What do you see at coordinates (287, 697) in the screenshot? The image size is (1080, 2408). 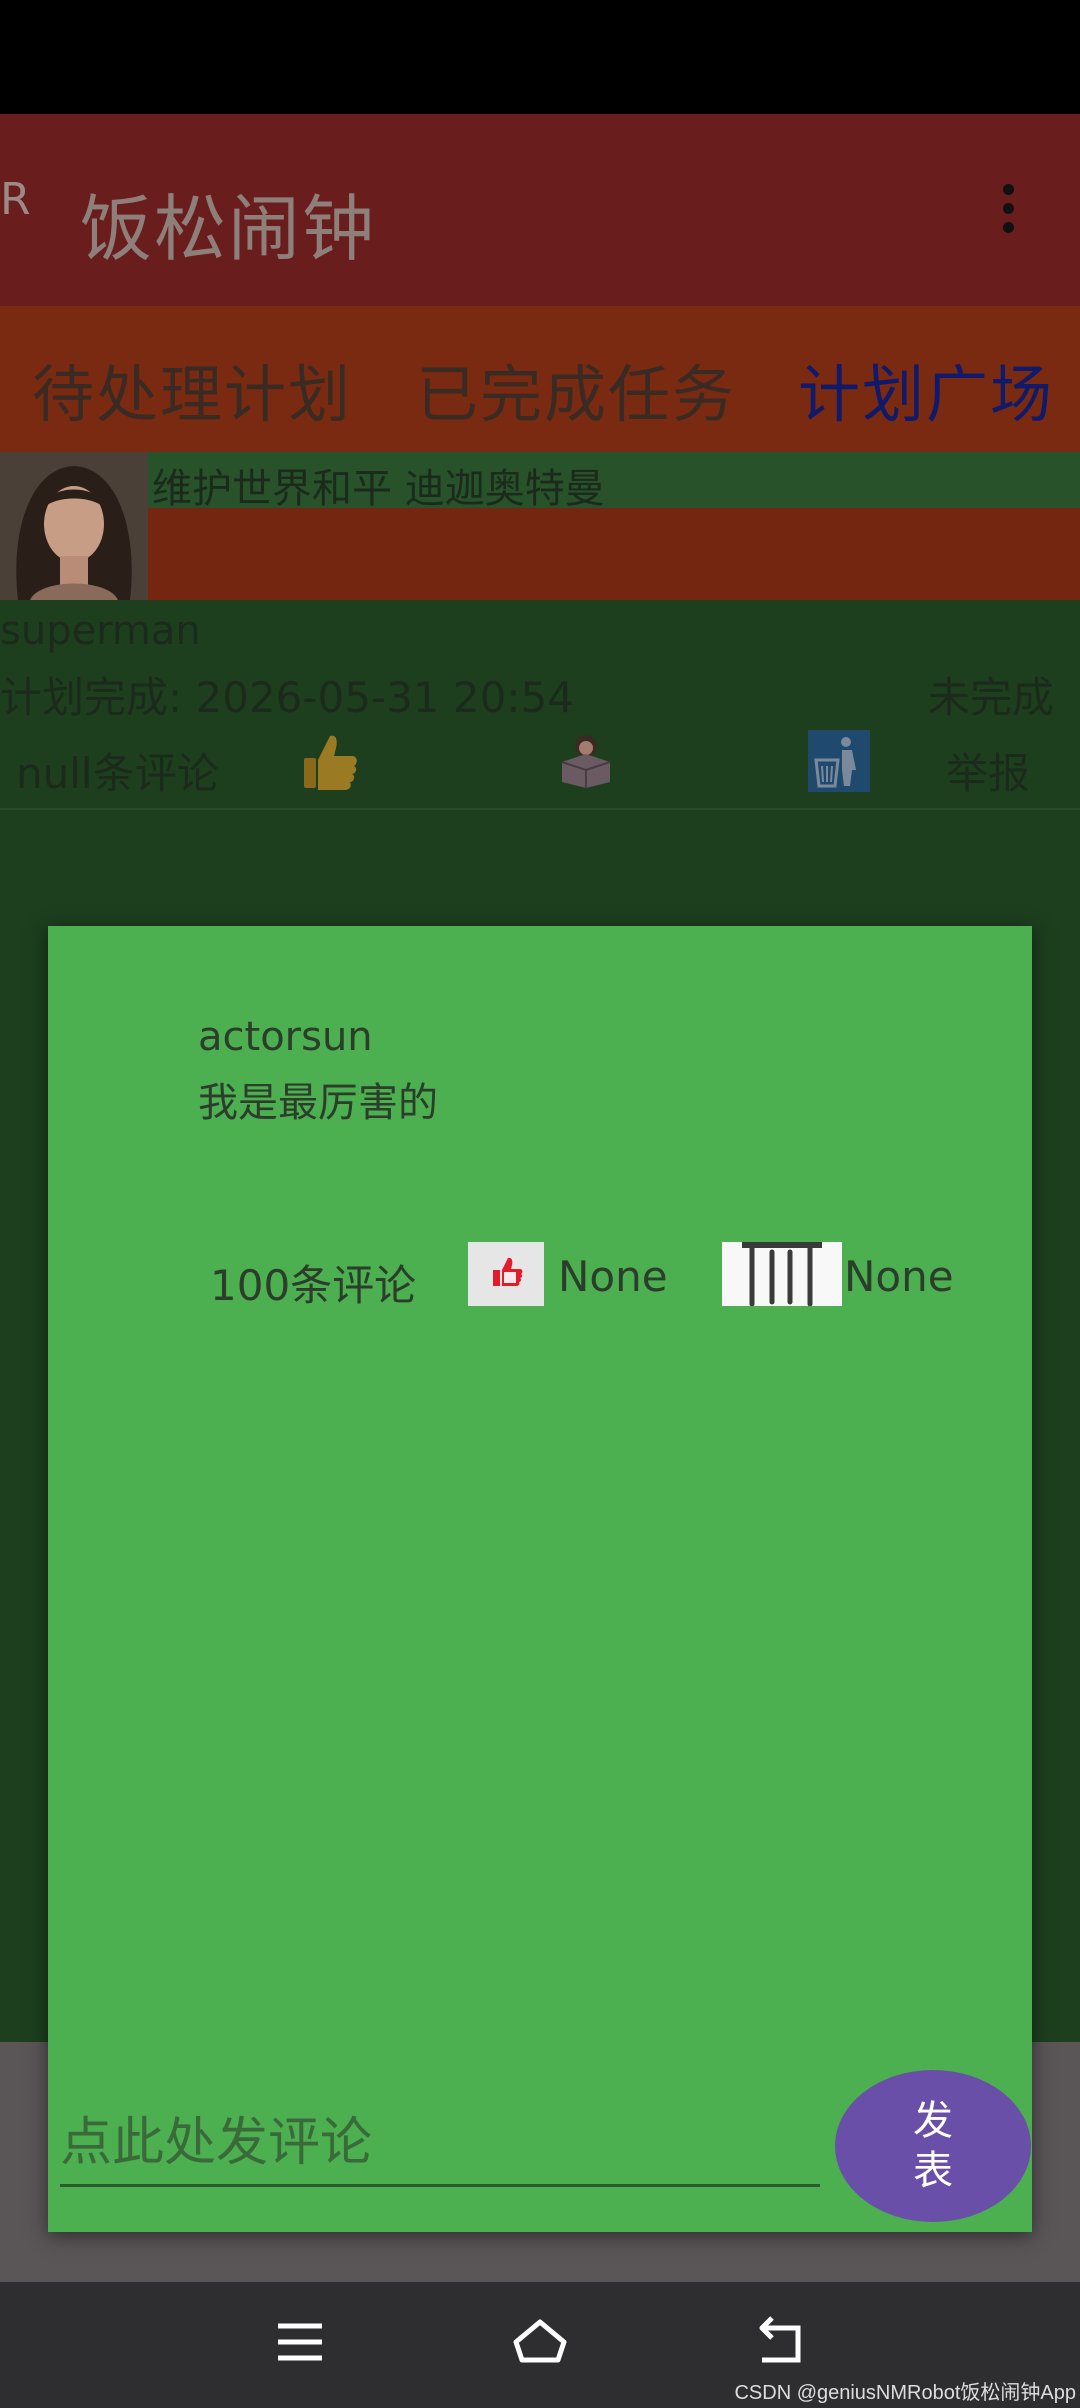 I see `post-due-date: 计划完成: 2026-05-31 20:54` at bounding box center [287, 697].